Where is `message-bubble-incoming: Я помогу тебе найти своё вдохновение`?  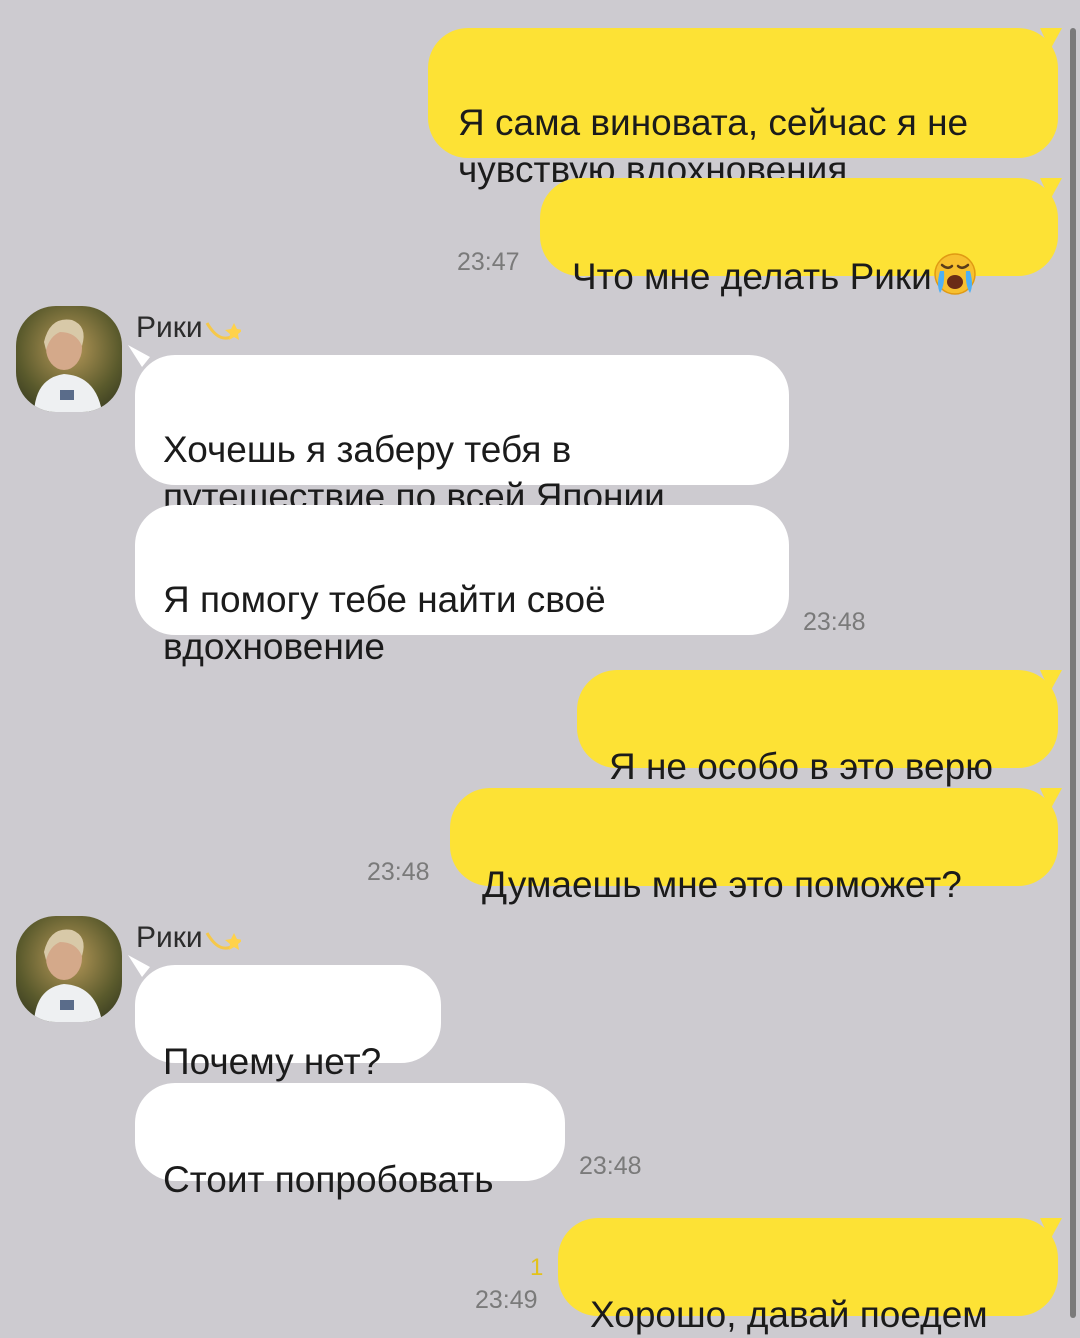
message-bubble-incoming: Я помогу тебе найти своё вдохновение is located at coordinates (462, 586).